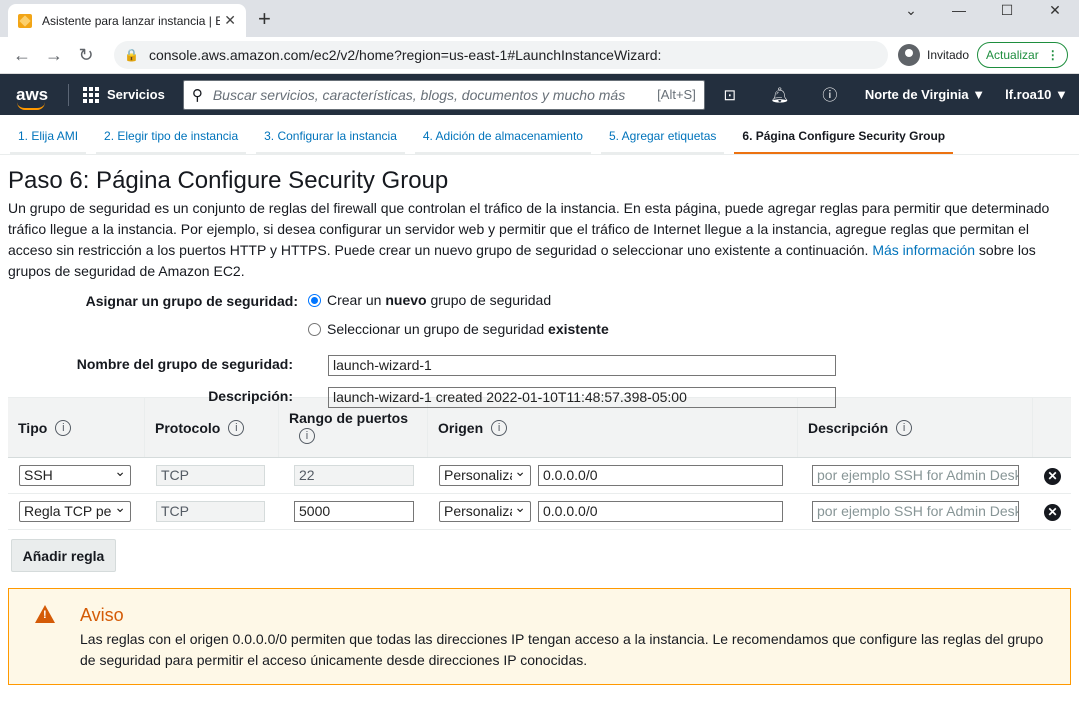  I want to click on radio-existing-bold: existente, so click(578, 329).